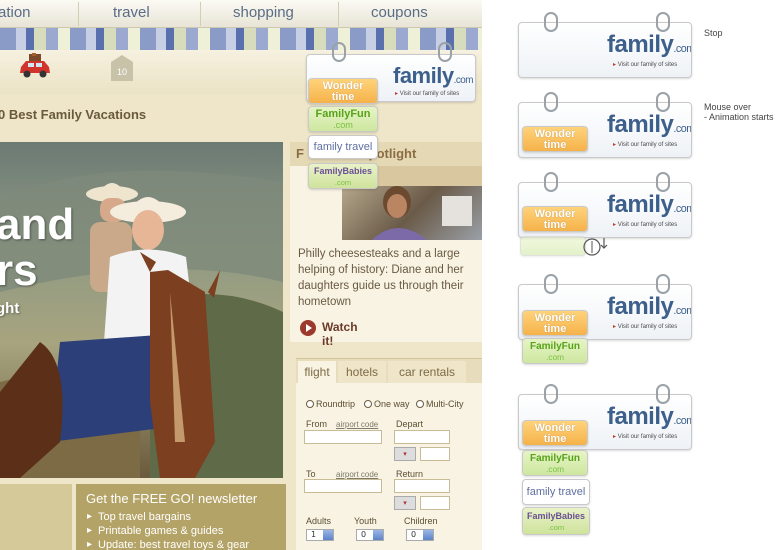 The height and width of the screenshot is (550, 780). I want to click on newsletter-item: Printable games & guides, so click(155, 531).